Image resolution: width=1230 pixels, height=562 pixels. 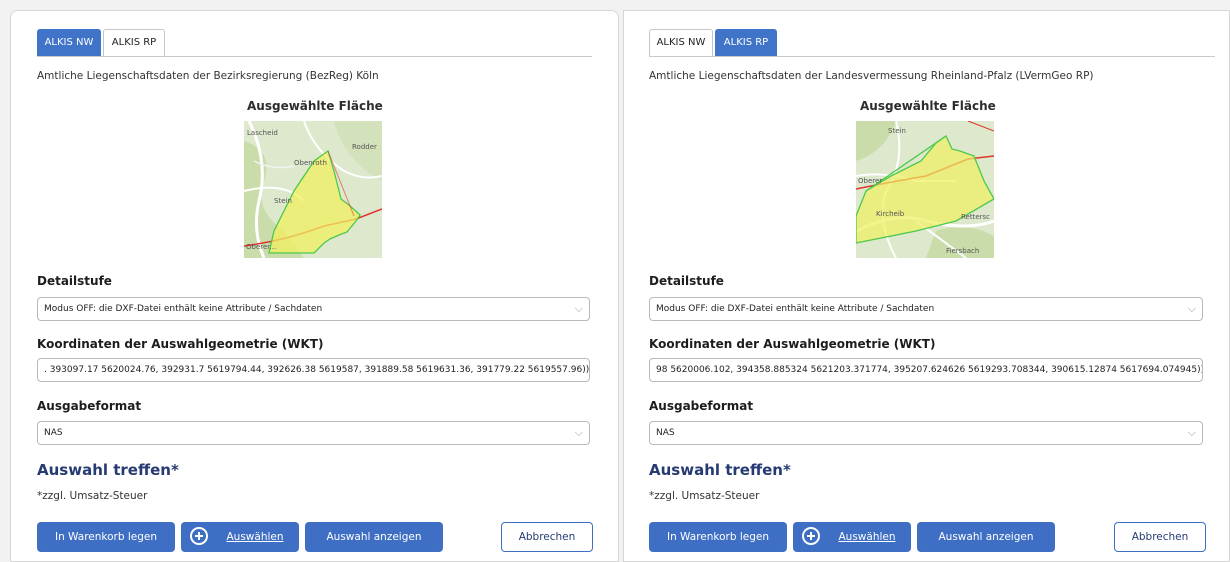 What do you see at coordinates (262, 133) in the screenshot?
I see `map-place-label: Lascheid` at bounding box center [262, 133].